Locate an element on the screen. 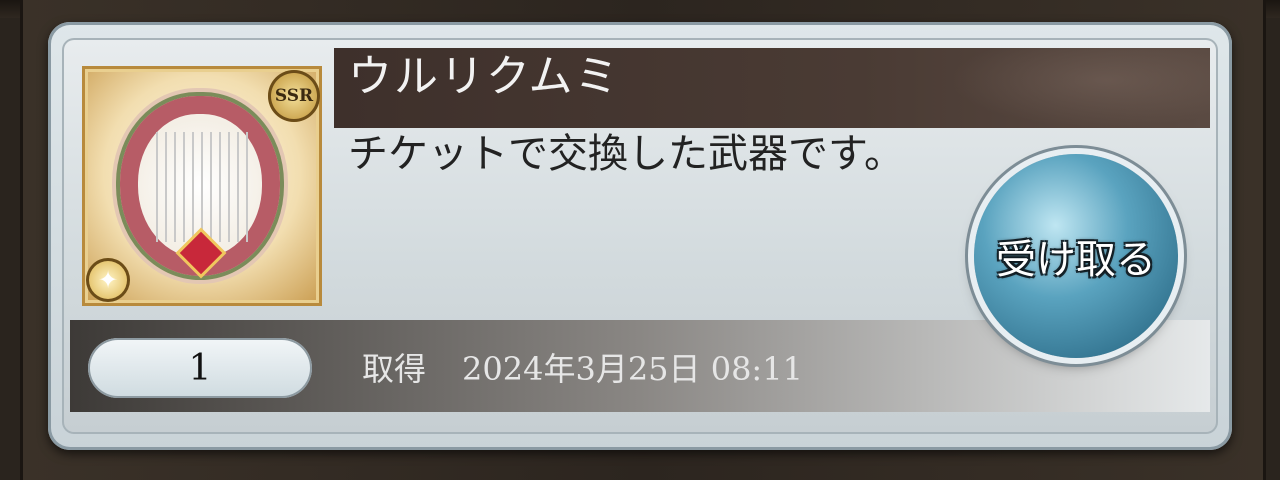  item-name: ウルリクムミ is located at coordinates (484, 76).